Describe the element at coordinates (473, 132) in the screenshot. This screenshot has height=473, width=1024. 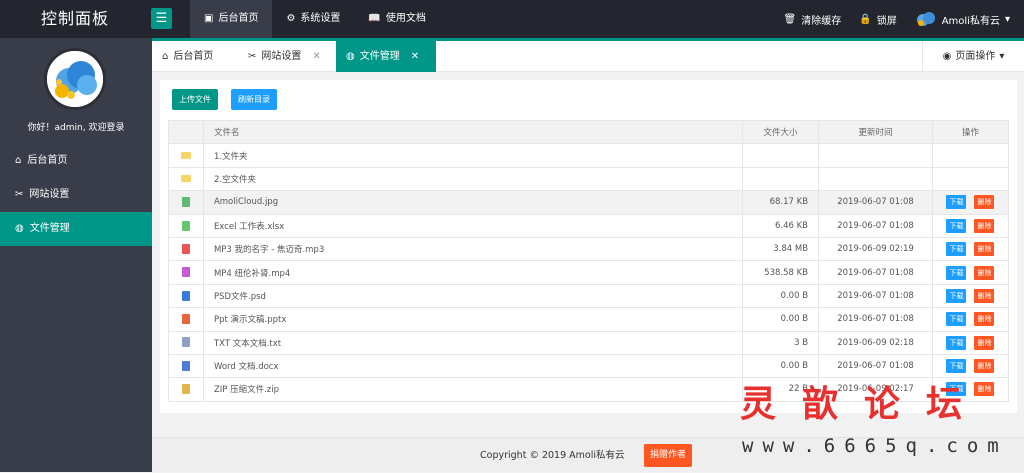
I see `header-name: 文件名` at that location.